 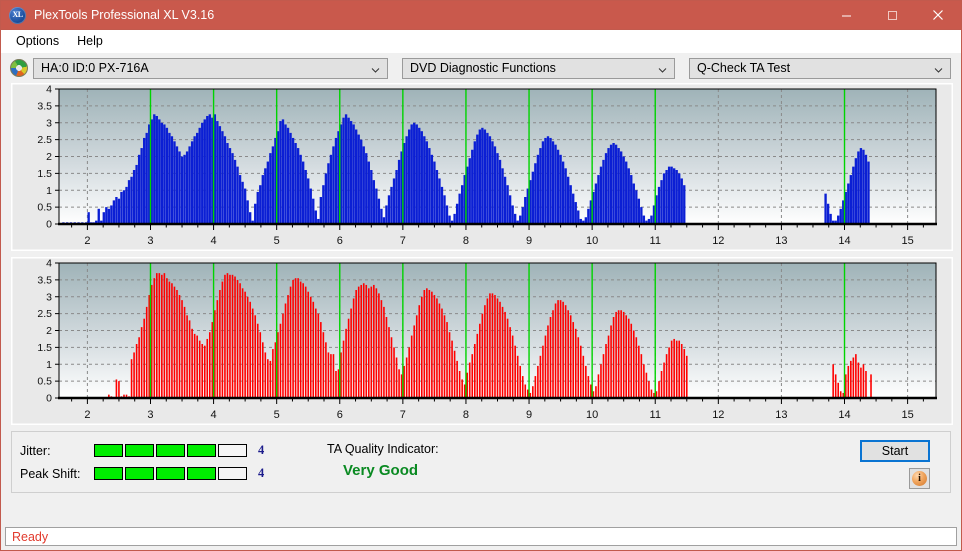 What do you see at coordinates (383, 449) in the screenshot?
I see `ta-quality-label: TA Quality Indicator:` at bounding box center [383, 449].